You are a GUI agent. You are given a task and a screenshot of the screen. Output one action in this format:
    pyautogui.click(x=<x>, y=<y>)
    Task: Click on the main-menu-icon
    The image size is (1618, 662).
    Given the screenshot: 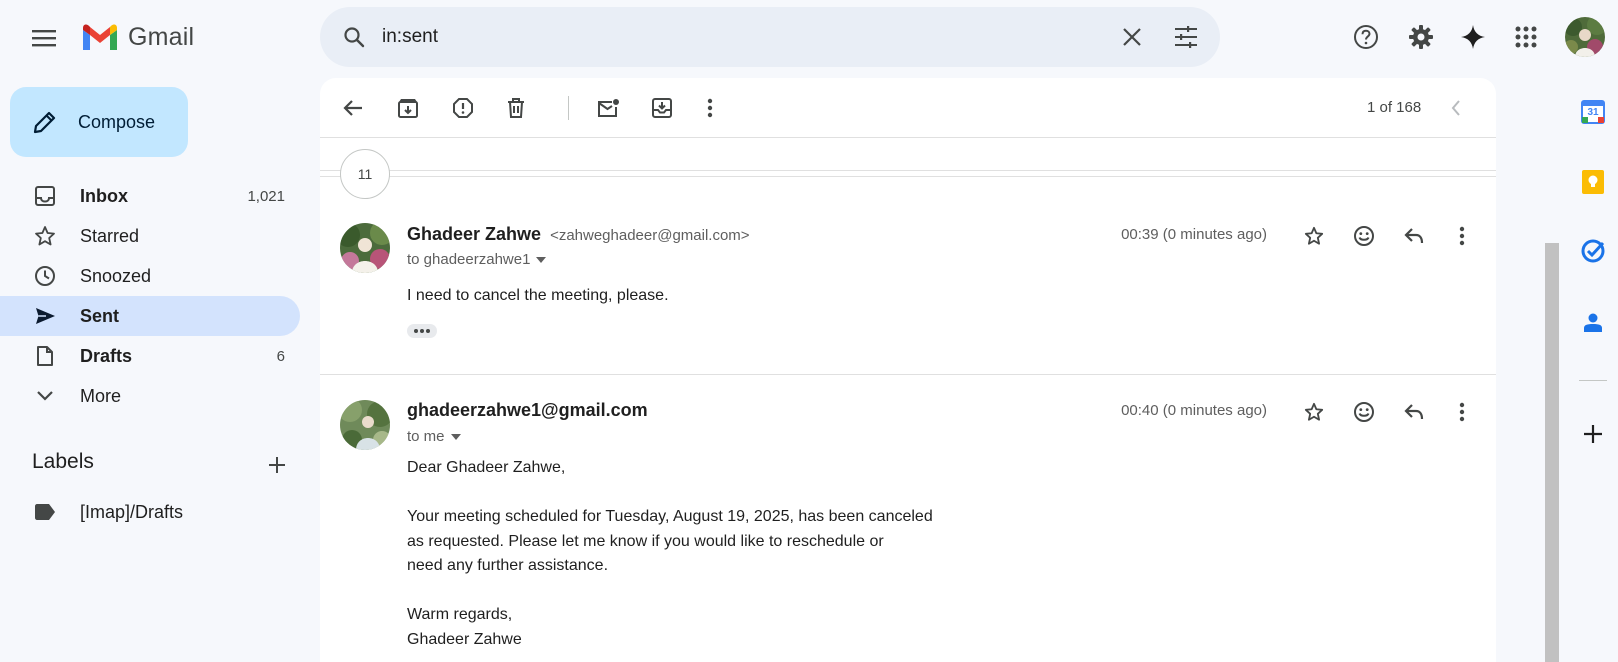 What is the action you would take?
    pyautogui.click(x=44, y=38)
    